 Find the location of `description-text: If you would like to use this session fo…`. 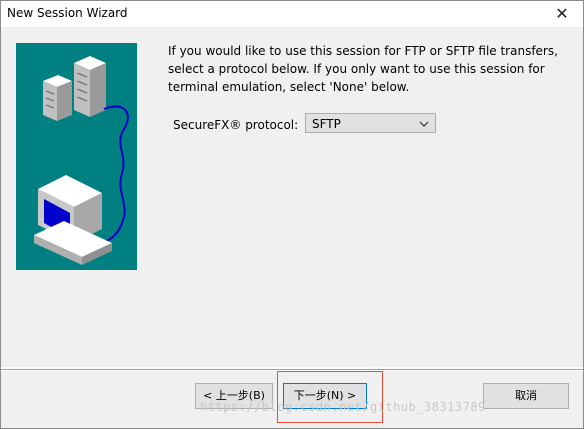

description-text: If you would like to use this session fo… is located at coordinates (368, 69).